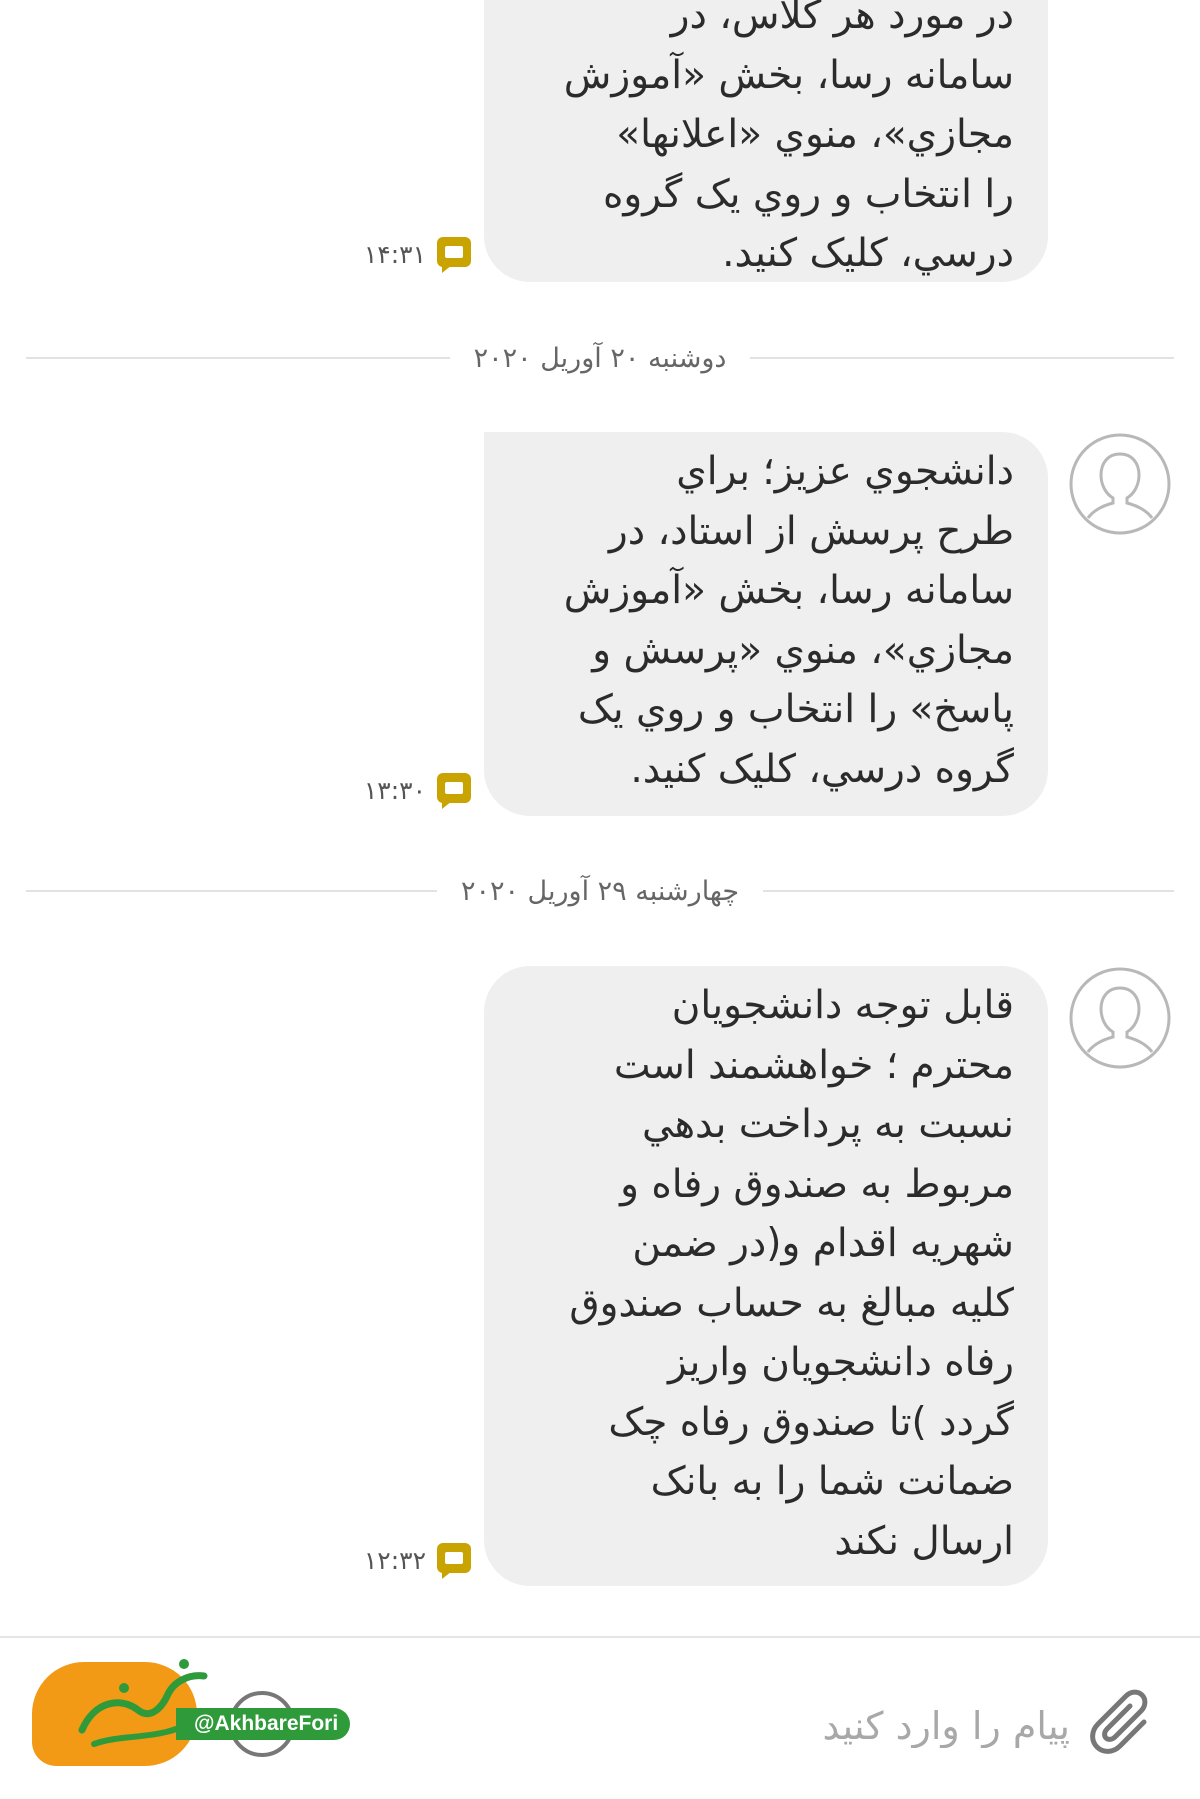  I want to click on message-meta: ۱۳:۳۰, so click(412, 790).